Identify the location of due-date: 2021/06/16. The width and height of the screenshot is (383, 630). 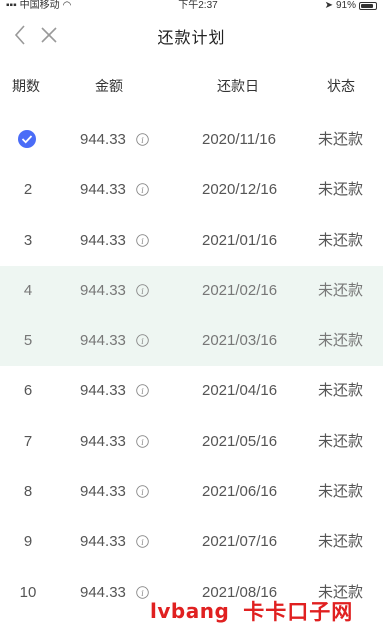
(240, 492).